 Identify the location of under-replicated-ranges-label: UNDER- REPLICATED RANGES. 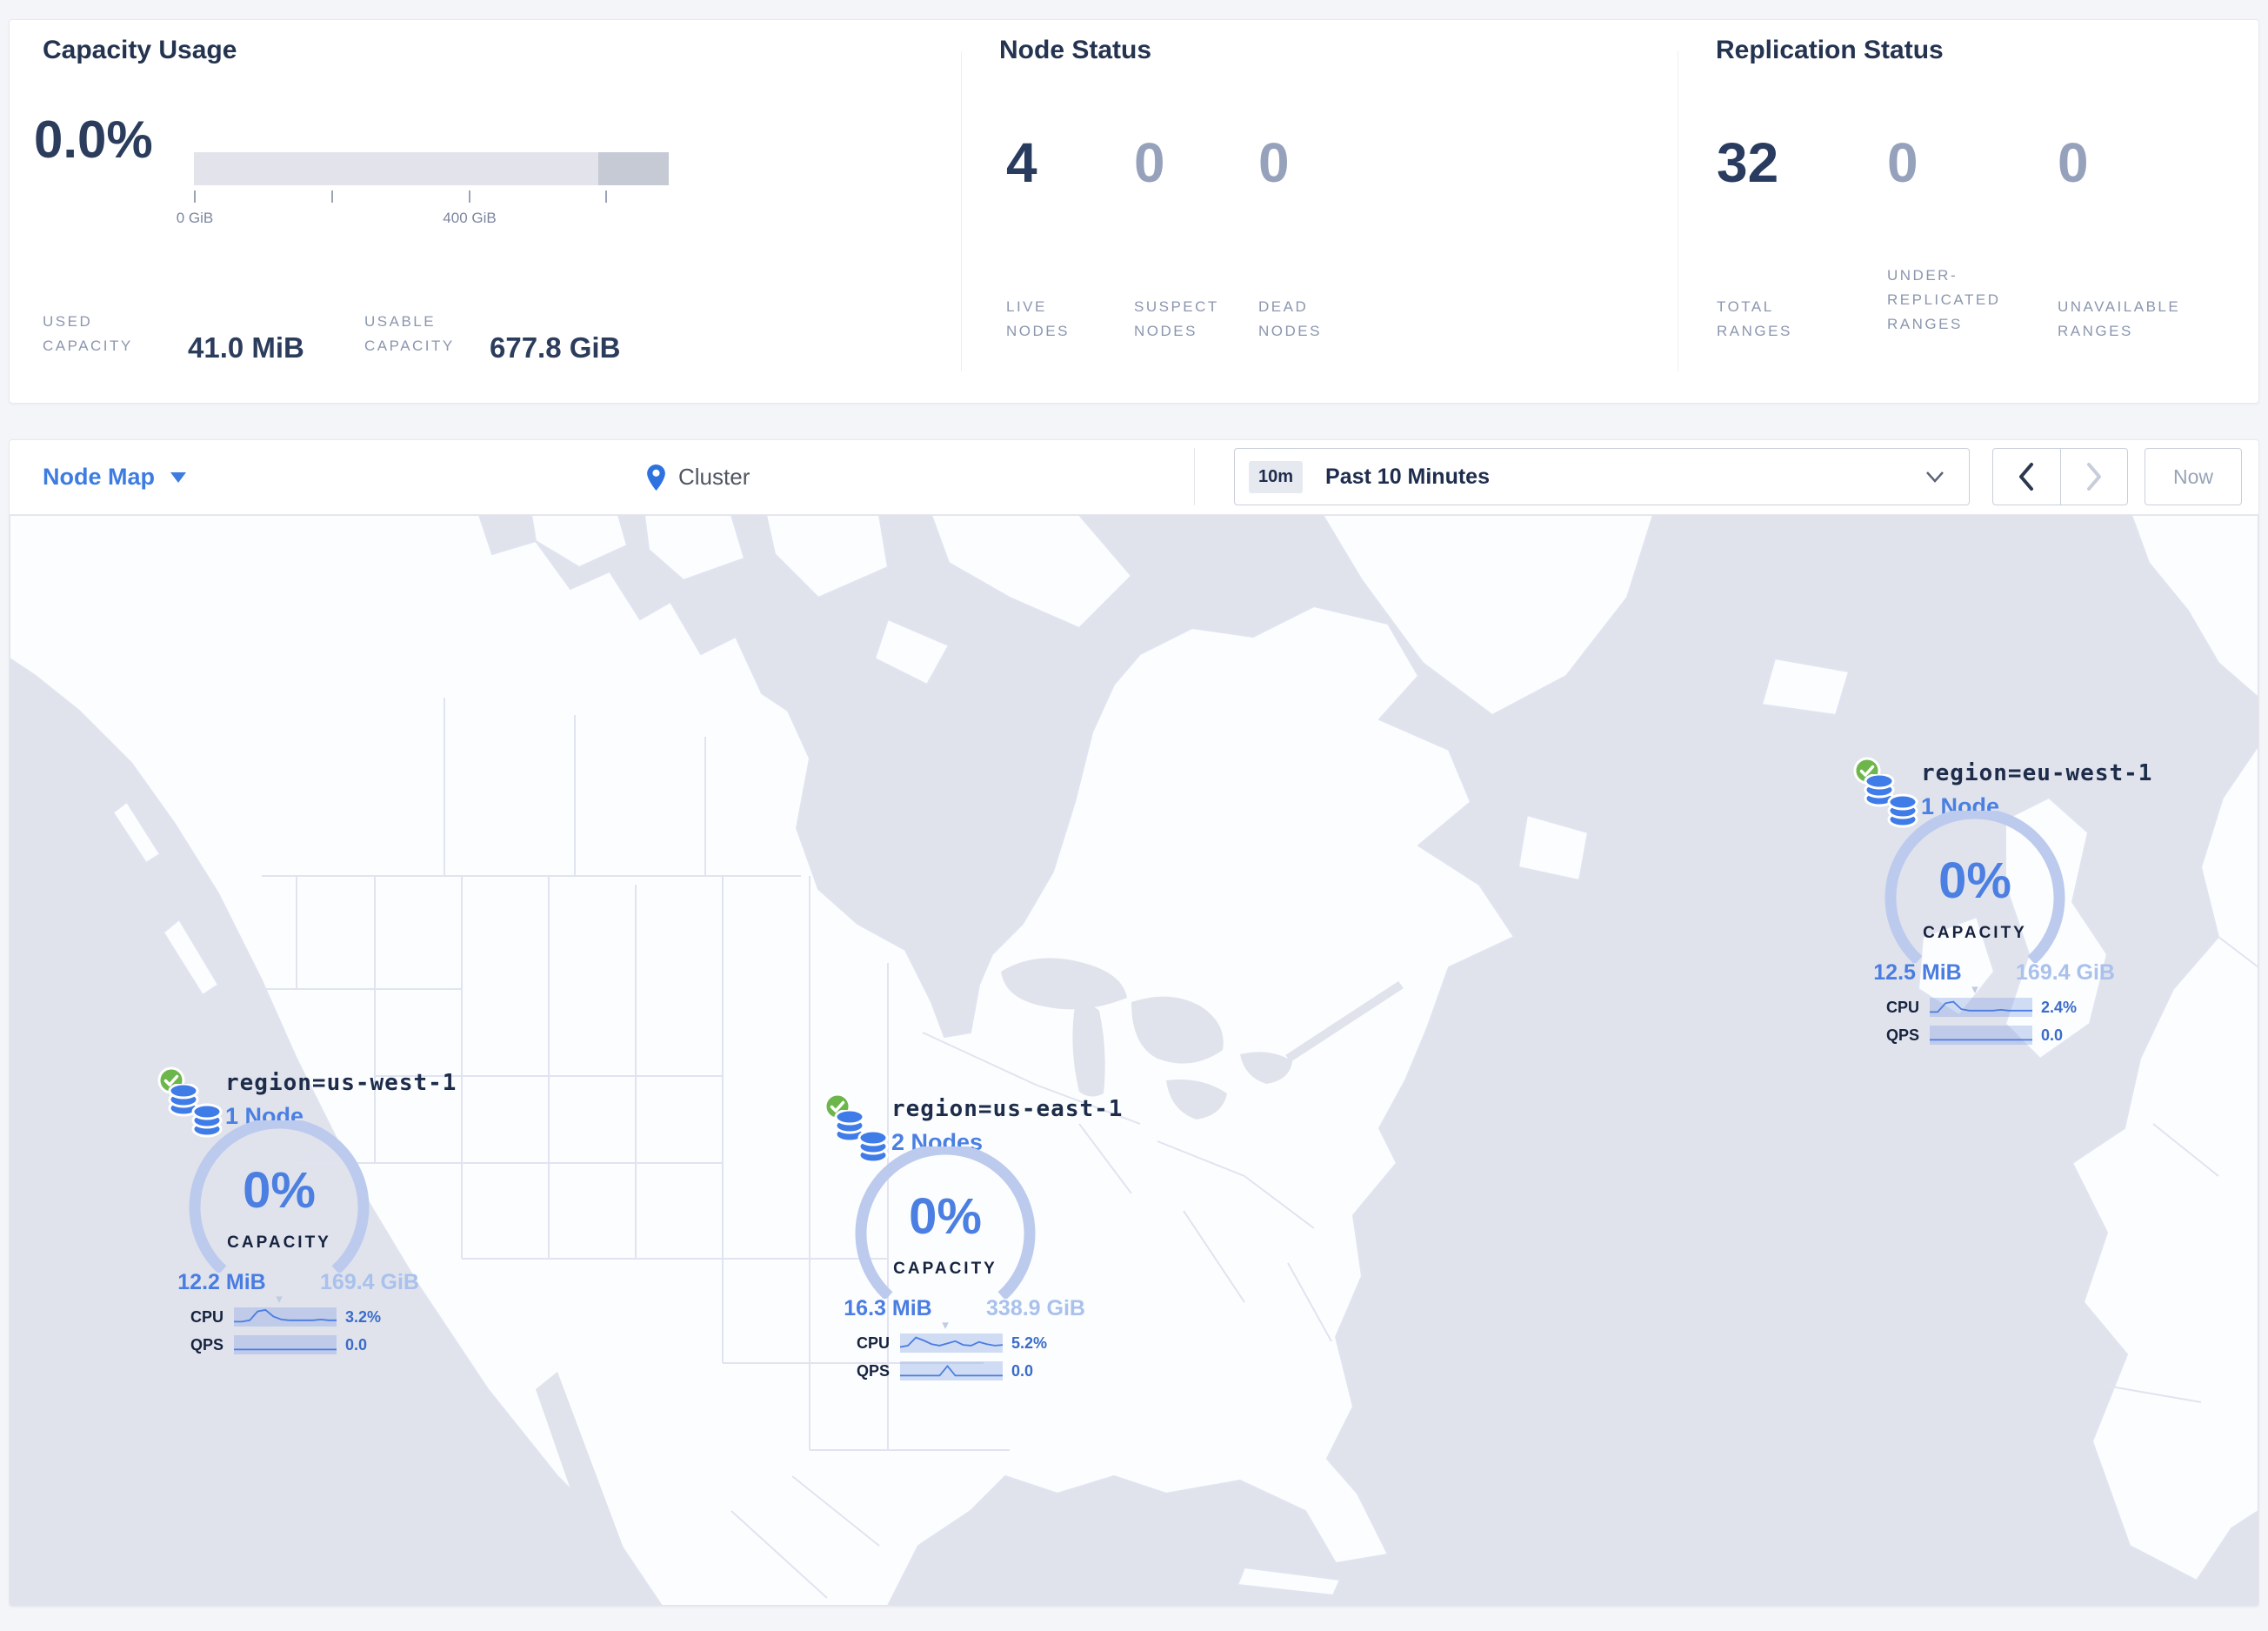
(1944, 300).